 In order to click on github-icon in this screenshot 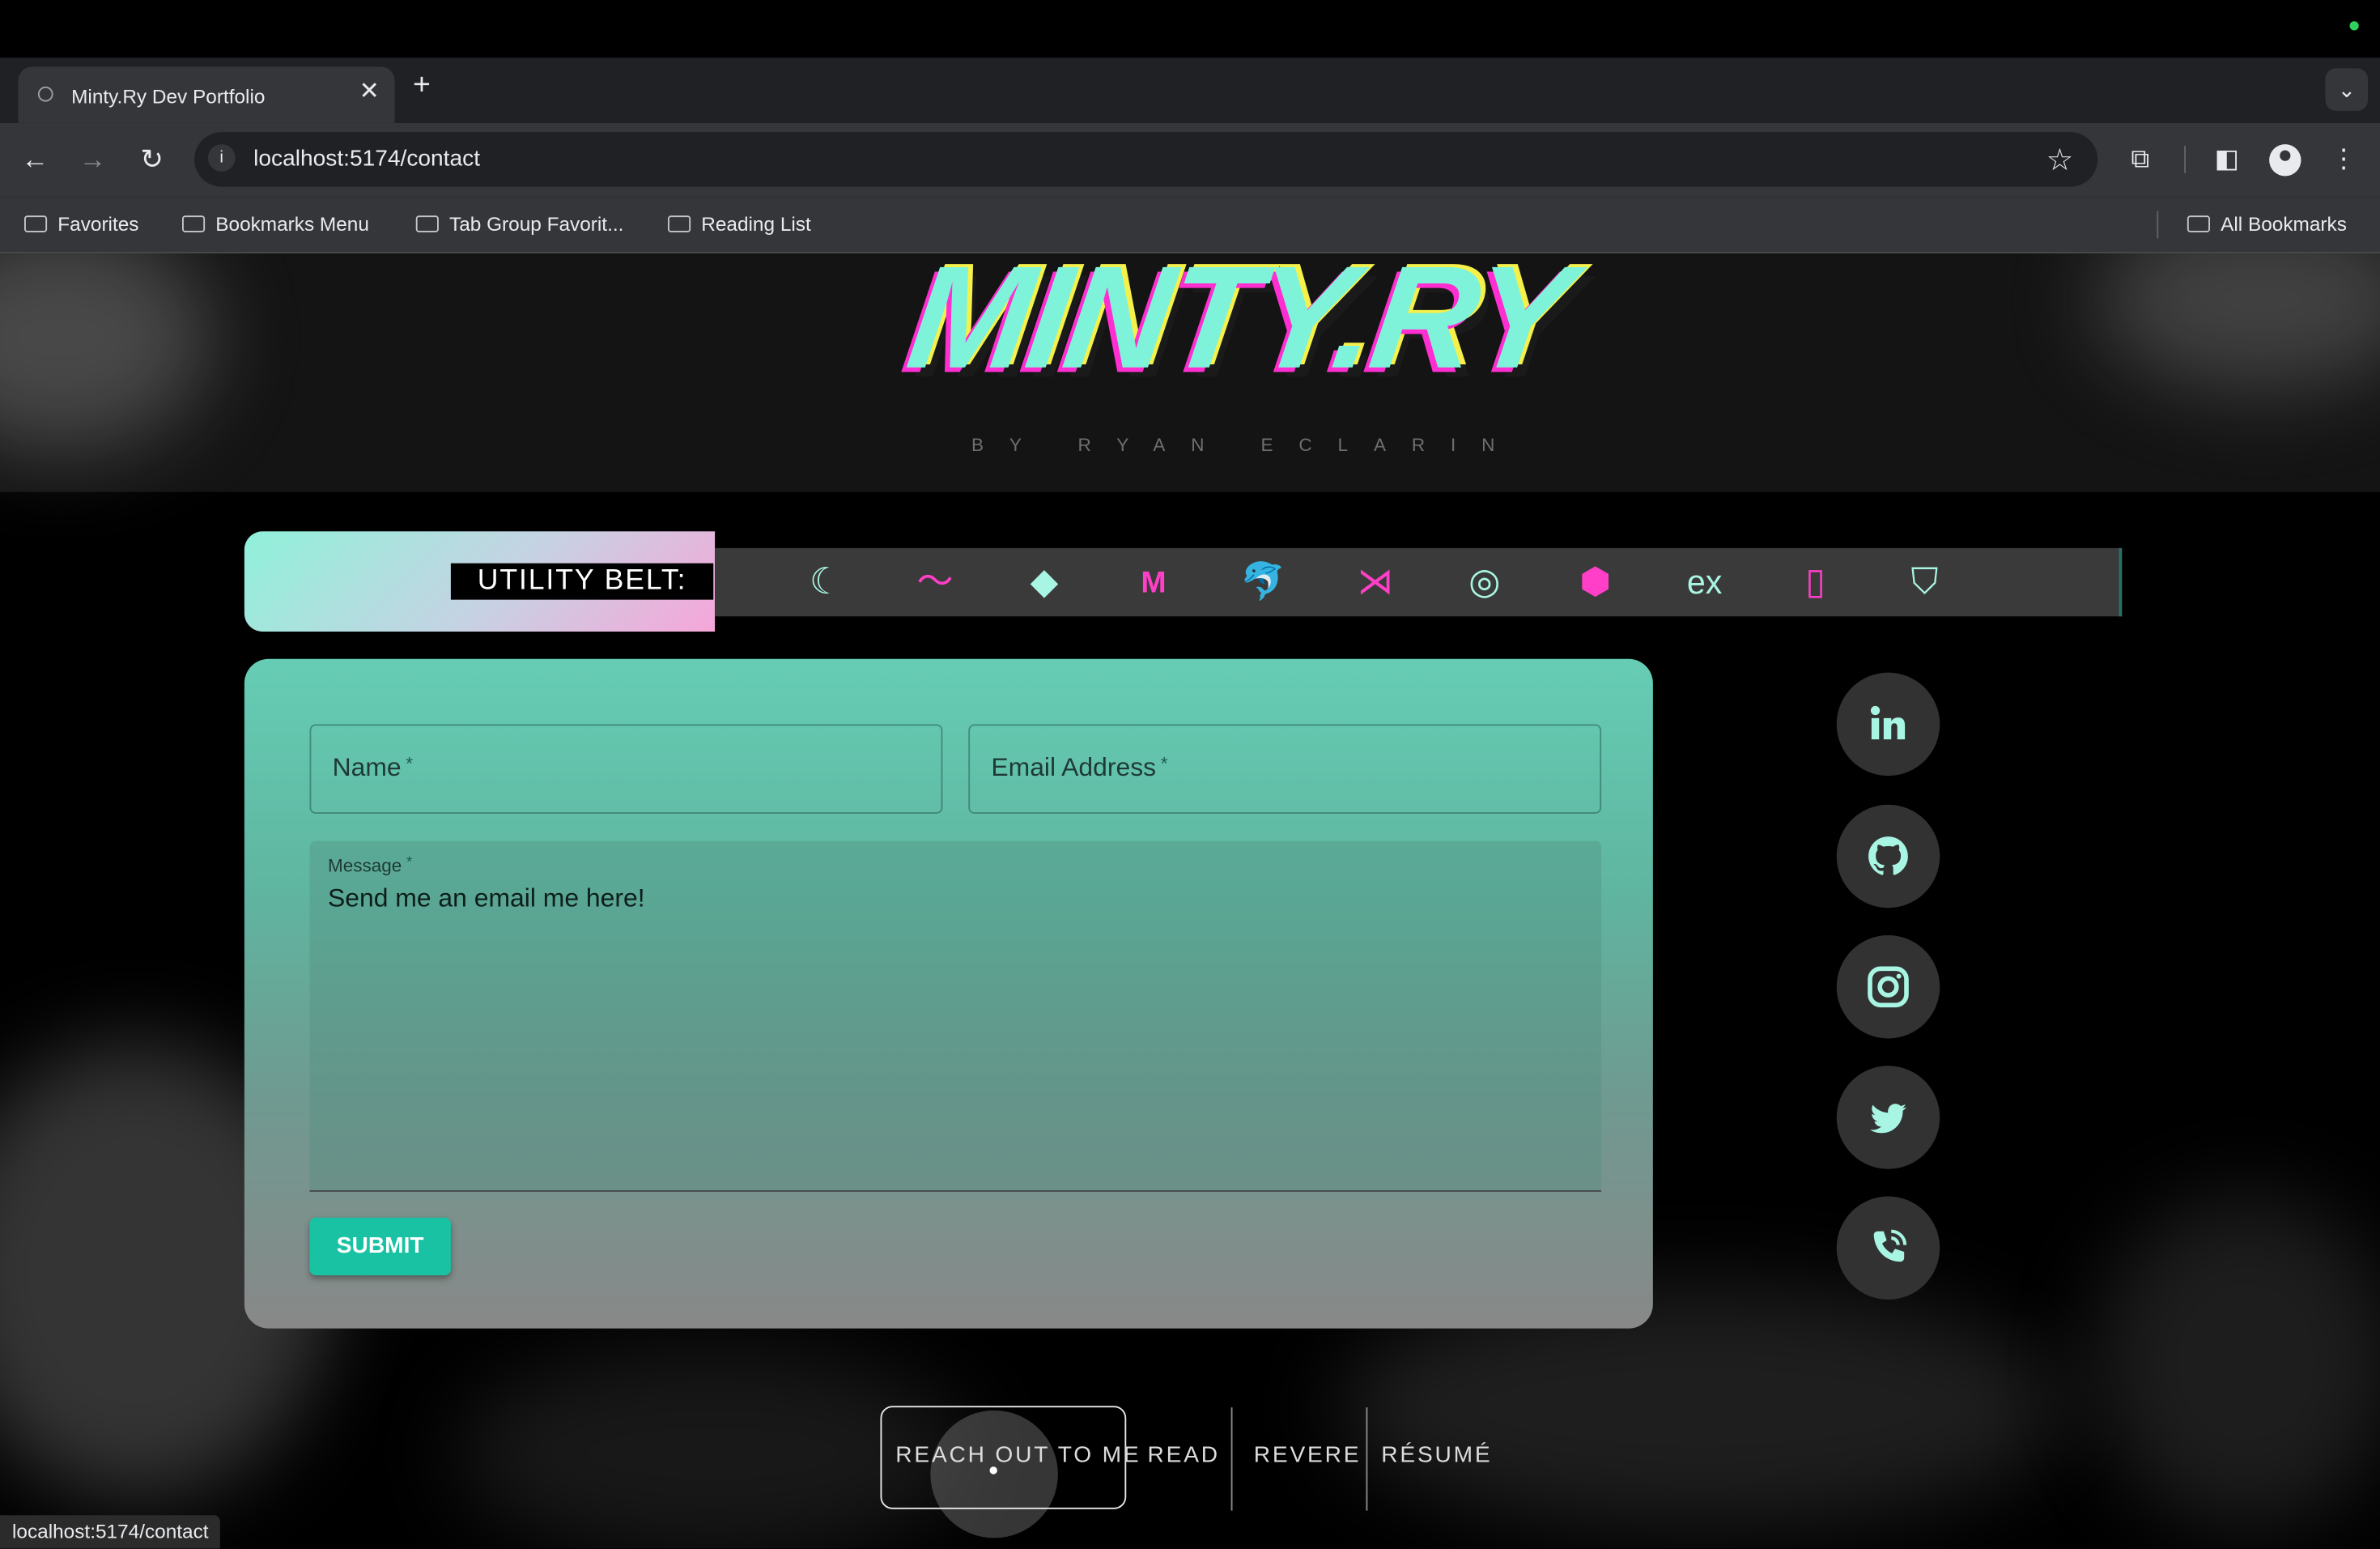, I will do `click(1887, 856)`.